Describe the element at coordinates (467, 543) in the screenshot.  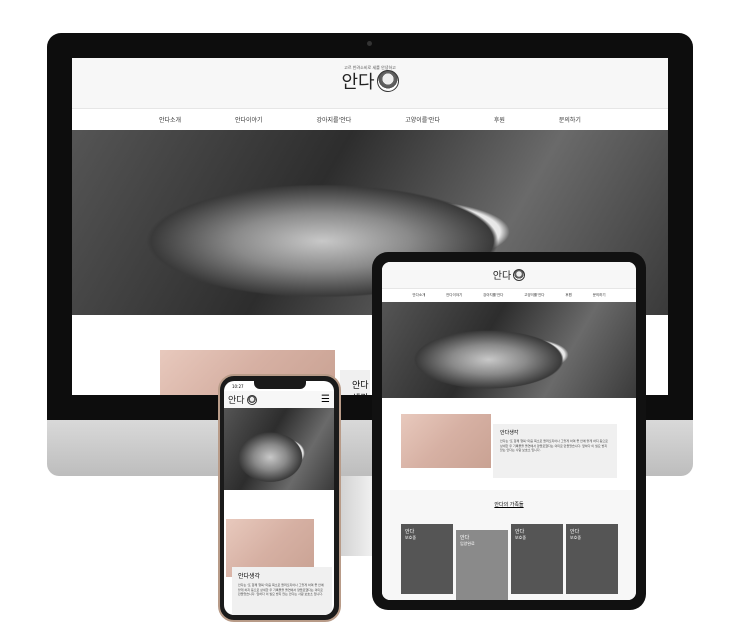
I see `family-card-status: 입양완료` at that location.